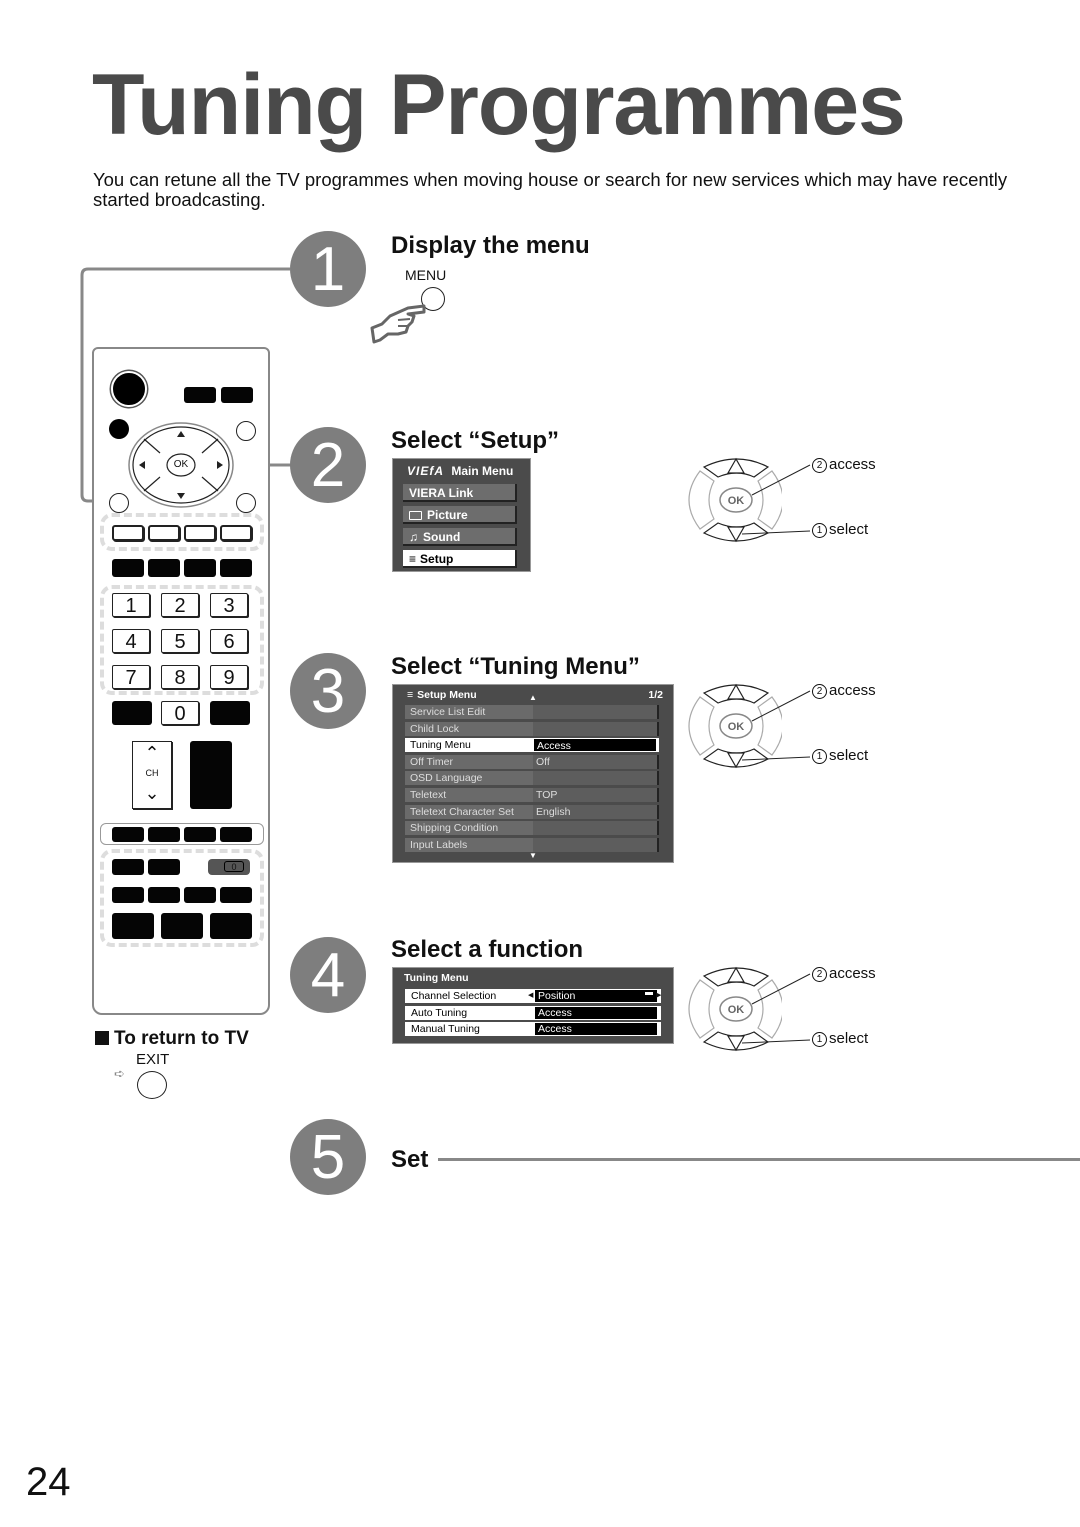 The image size is (1080, 1527). What do you see at coordinates (180, 713) in the screenshot?
I see `digit-button-0: 0` at bounding box center [180, 713].